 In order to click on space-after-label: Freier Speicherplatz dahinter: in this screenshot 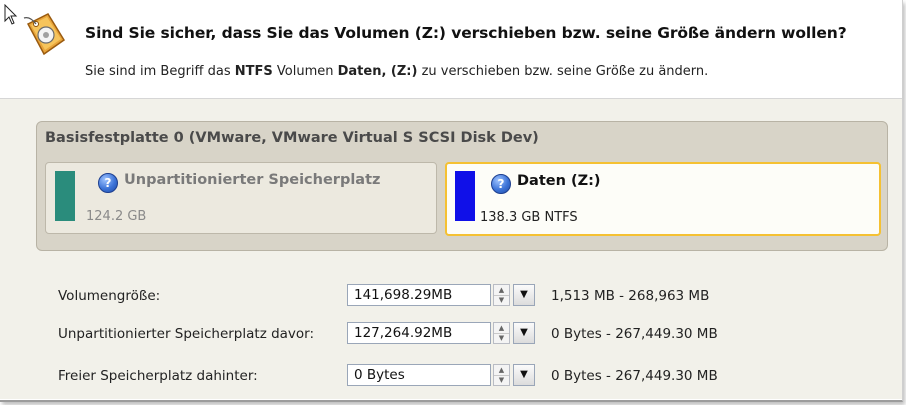, I will do `click(158, 376)`.